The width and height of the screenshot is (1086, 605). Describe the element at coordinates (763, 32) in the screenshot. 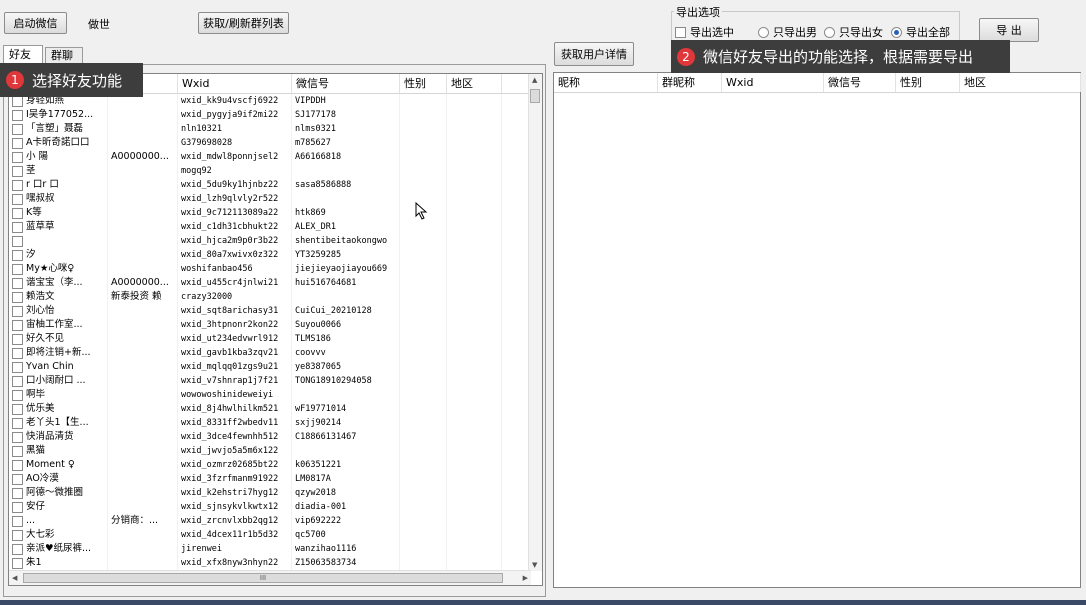

I see `export-male-radio` at that location.